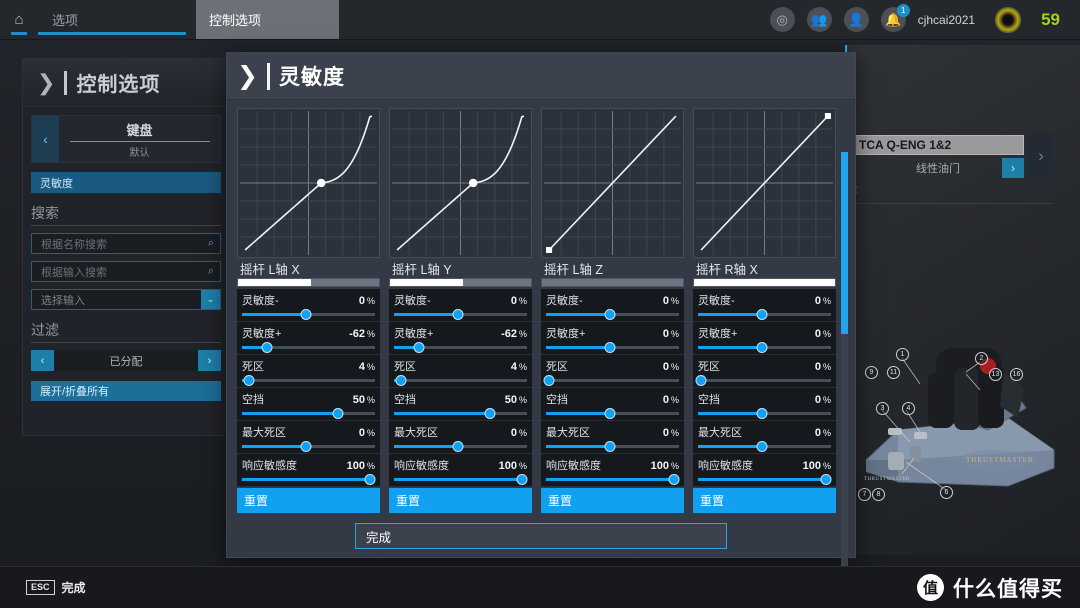 Image resolution: width=1080 pixels, height=608 pixels. Describe the element at coordinates (782, 19) in the screenshot. I see `radar-icon: ◎` at that location.